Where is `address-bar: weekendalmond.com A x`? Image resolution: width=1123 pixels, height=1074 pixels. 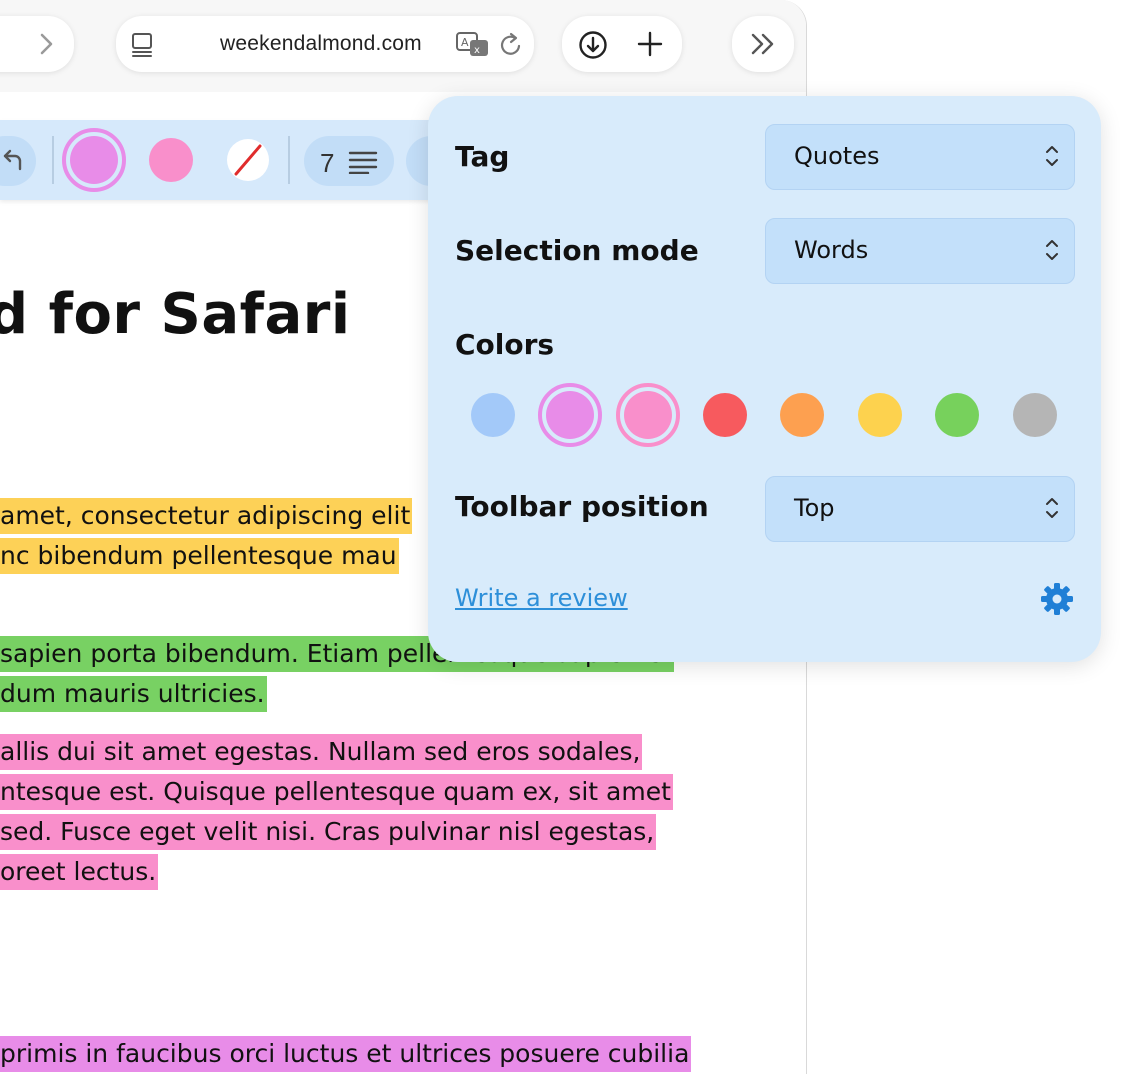
address-bar: weekendalmond.com A x is located at coordinates (325, 44).